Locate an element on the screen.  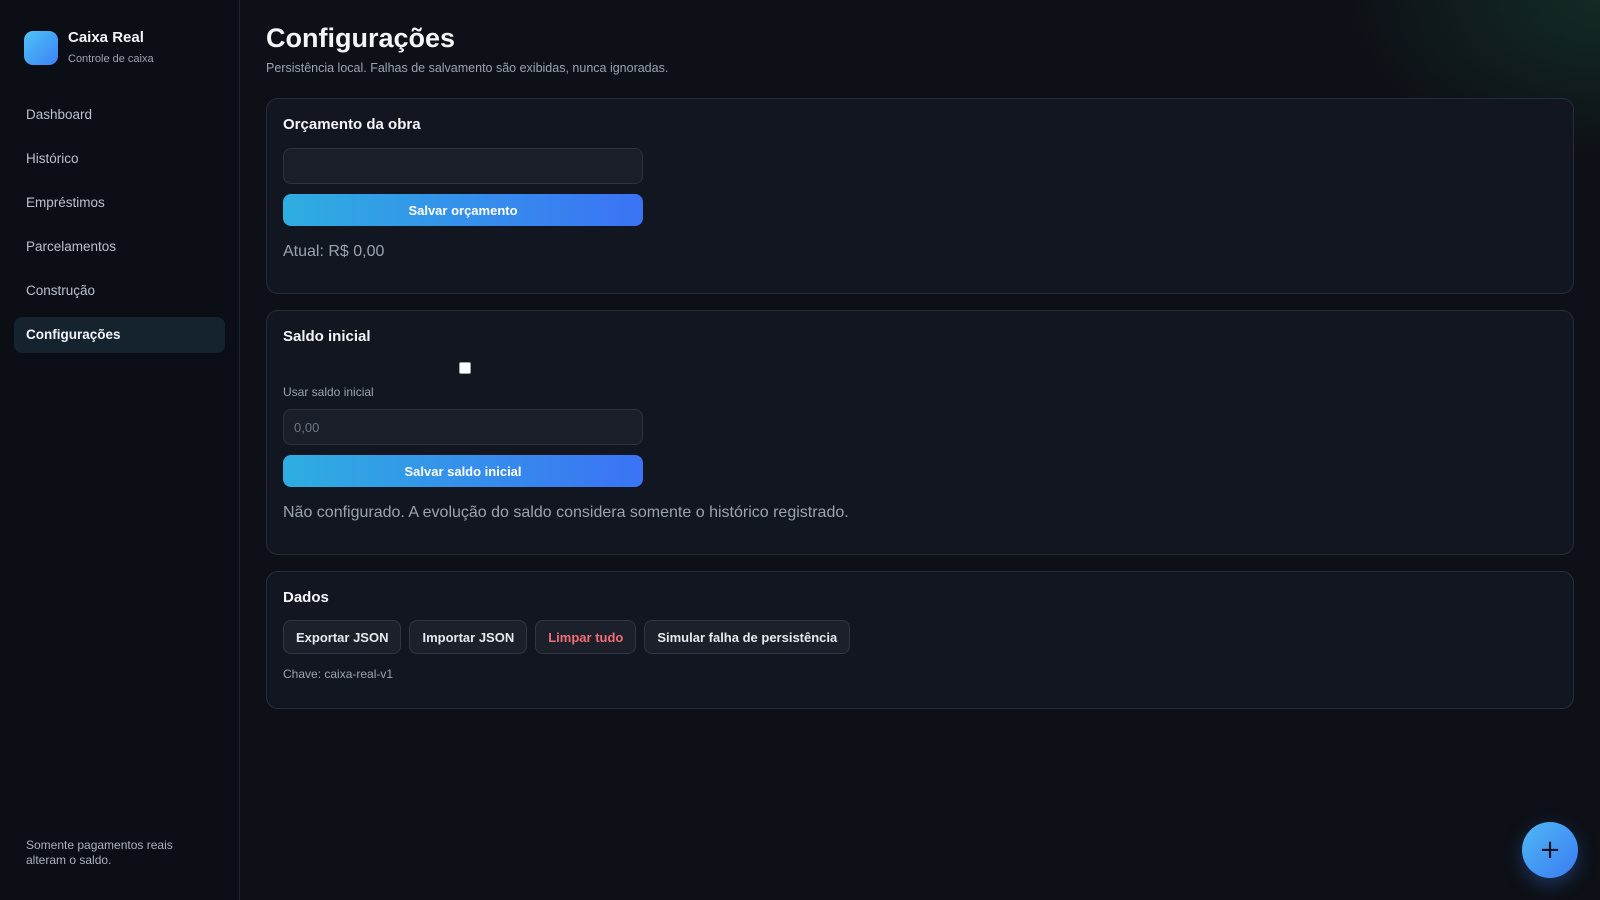
budget-current-value: Atual: R$ 0,00 is located at coordinates (334, 251).